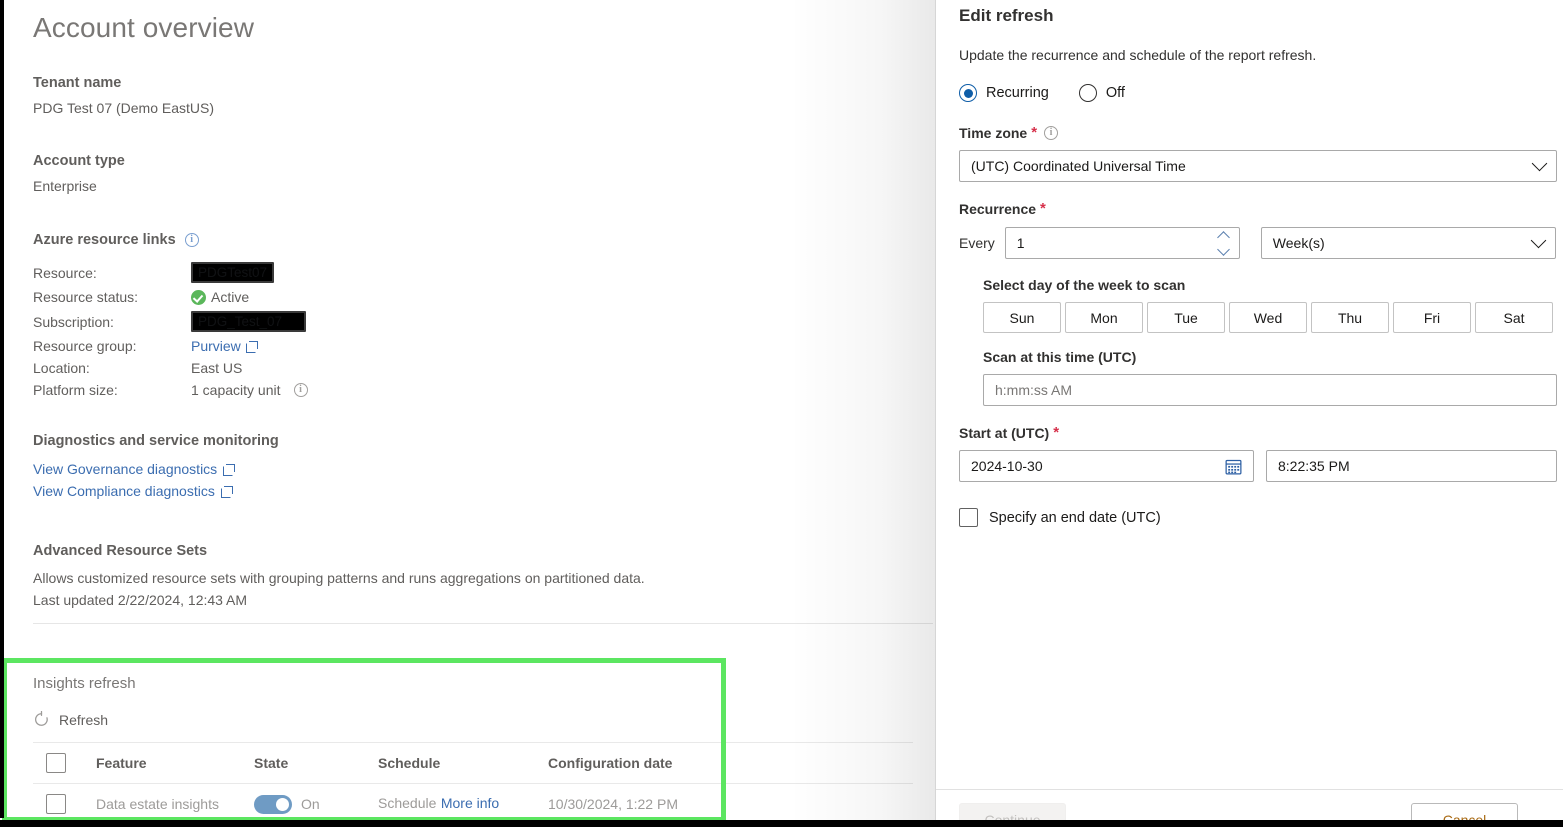 This screenshot has height=827, width=1563. I want to click on day-of-week-buttons: Sun Mon Tue Wed Thu Fri Sat, so click(1268, 317).